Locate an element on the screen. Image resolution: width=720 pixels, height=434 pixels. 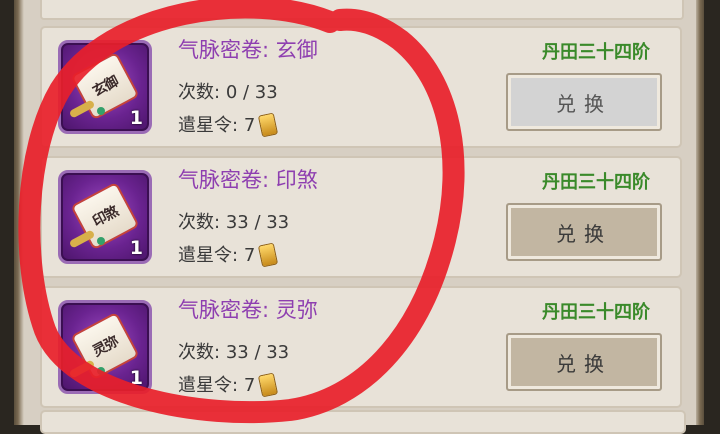
item-icon: 灵弥 1 is located at coordinates (105, 347).